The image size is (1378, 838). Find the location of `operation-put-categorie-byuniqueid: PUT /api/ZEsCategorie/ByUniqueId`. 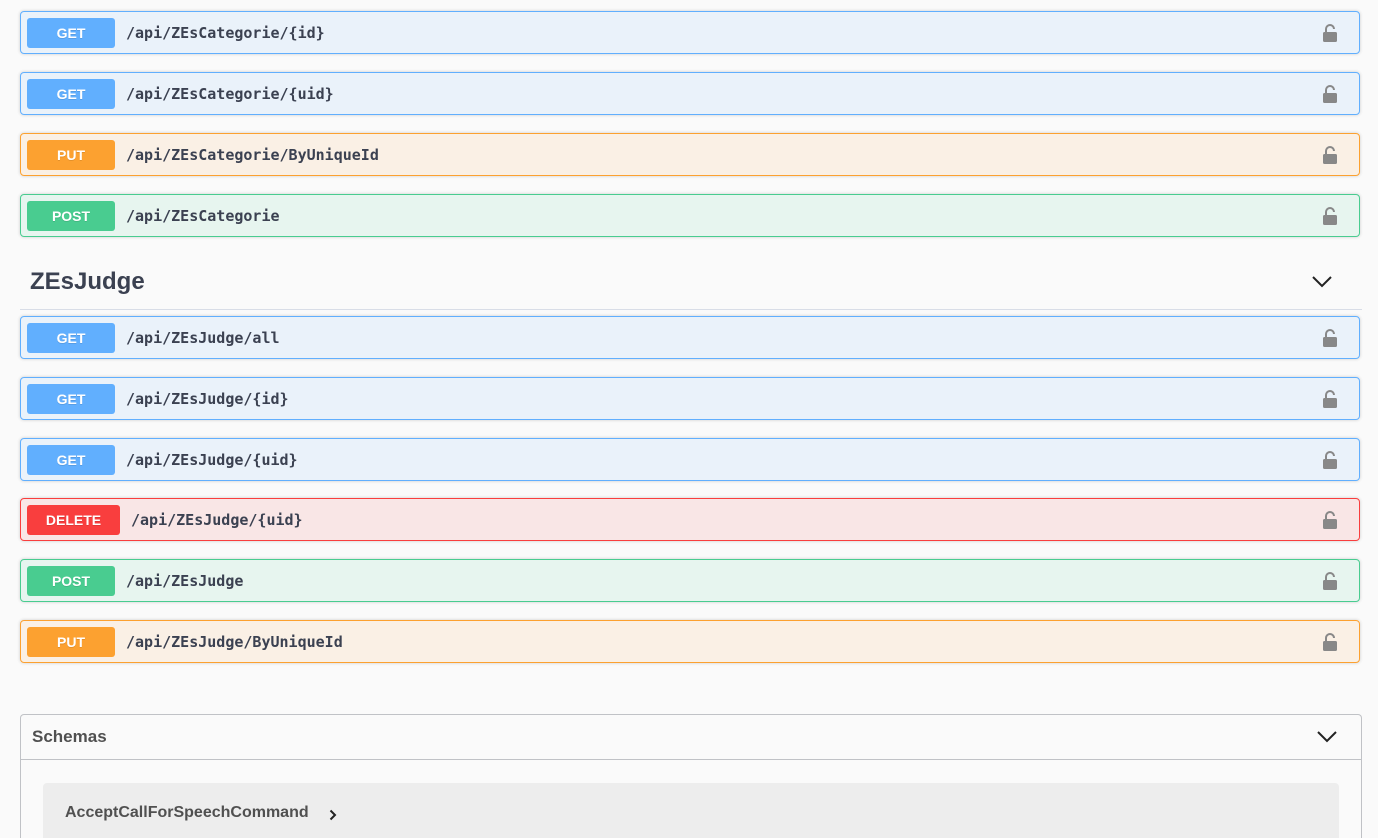

operation-put-categorie-byuniqueid: PUT /api/ZEsCategorie/ByUniqueId is located at coordinates (690, 154).